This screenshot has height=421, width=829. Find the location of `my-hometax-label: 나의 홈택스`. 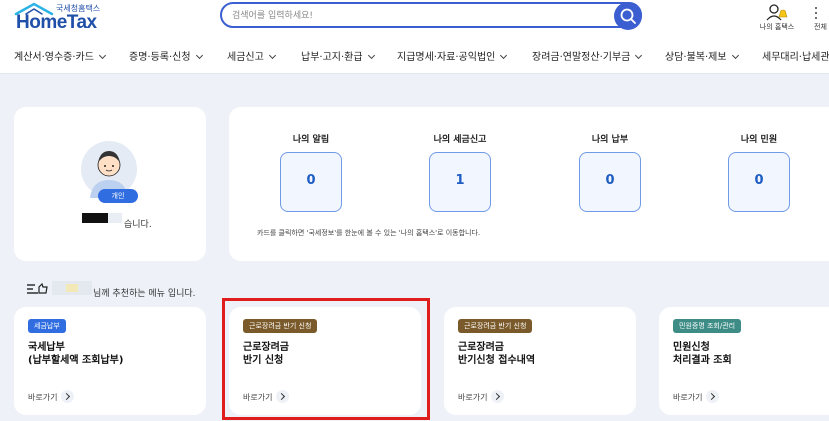

my-hometax-label: 나의 홈택스 is located at coordinates (777, 27).